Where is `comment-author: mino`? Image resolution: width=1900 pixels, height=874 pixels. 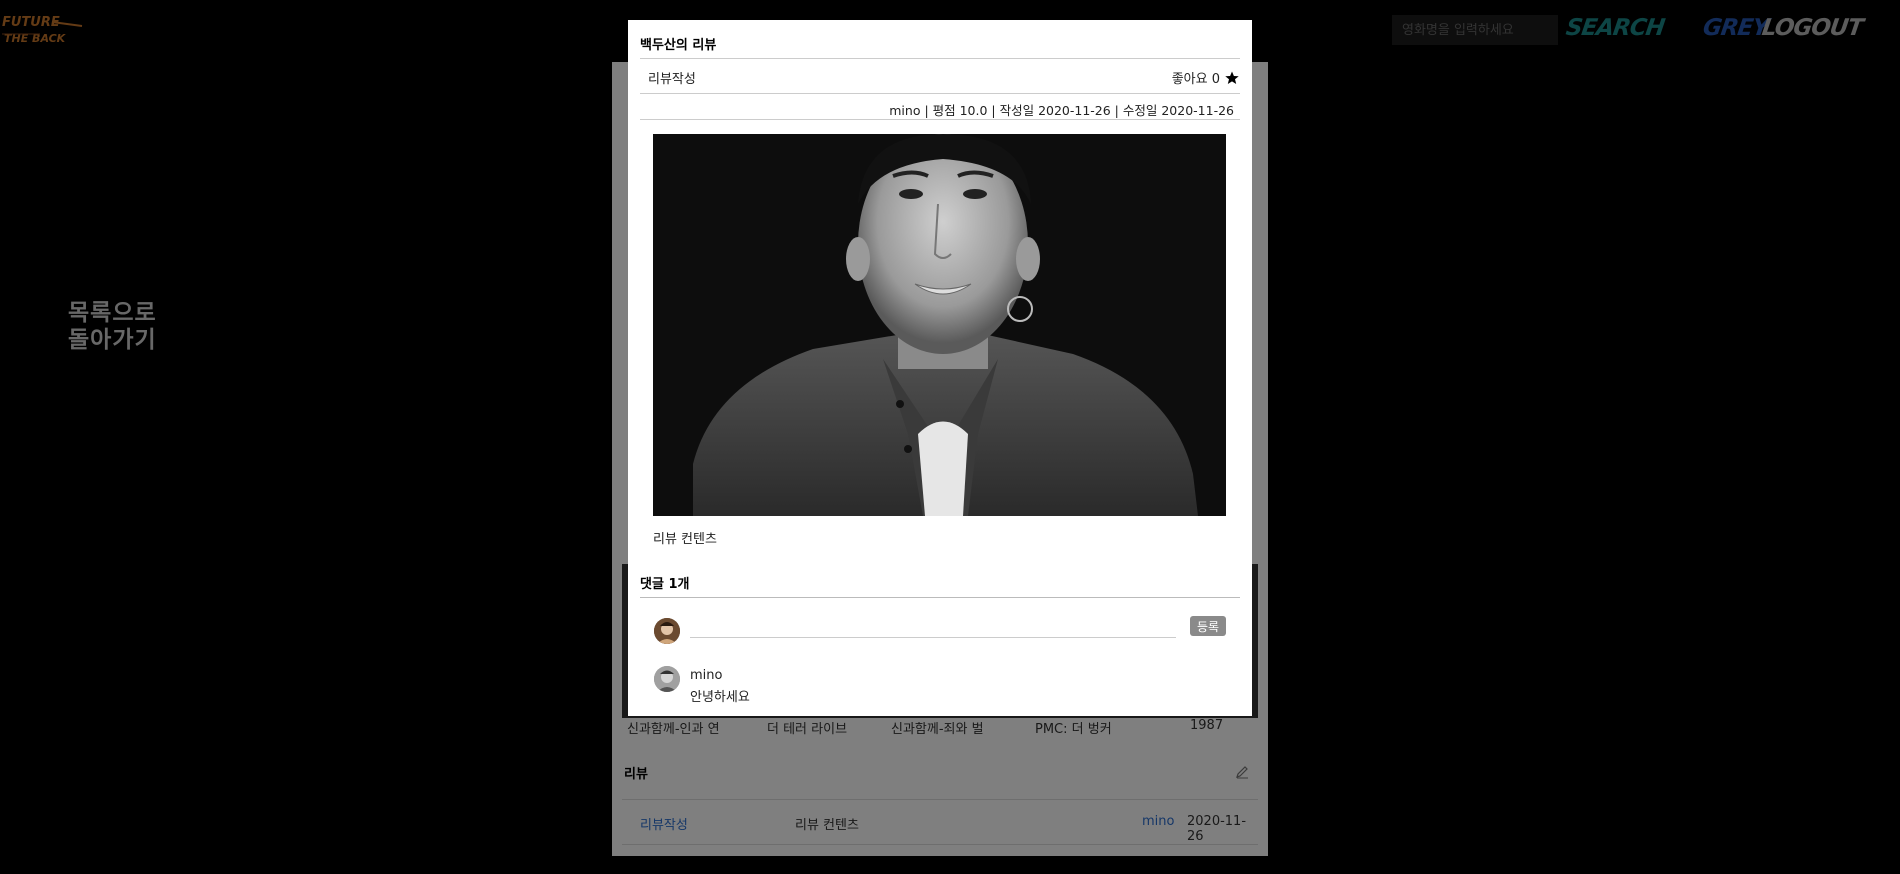 comment-author: mino is located at coordinates (706, 675).